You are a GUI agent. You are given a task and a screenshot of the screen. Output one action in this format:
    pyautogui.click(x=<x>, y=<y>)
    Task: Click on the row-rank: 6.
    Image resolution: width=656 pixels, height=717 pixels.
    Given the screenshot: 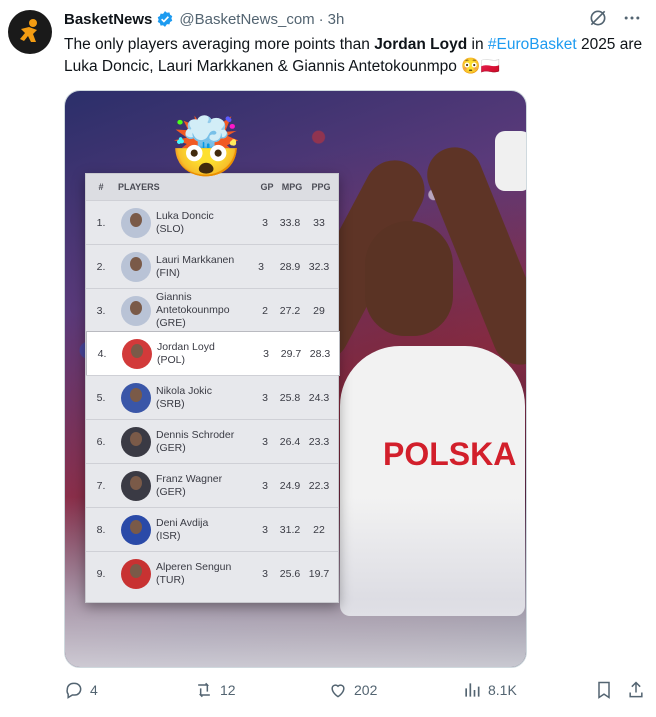 What is the action you would take?
    pyautogui.click(x=101, y=441)
    